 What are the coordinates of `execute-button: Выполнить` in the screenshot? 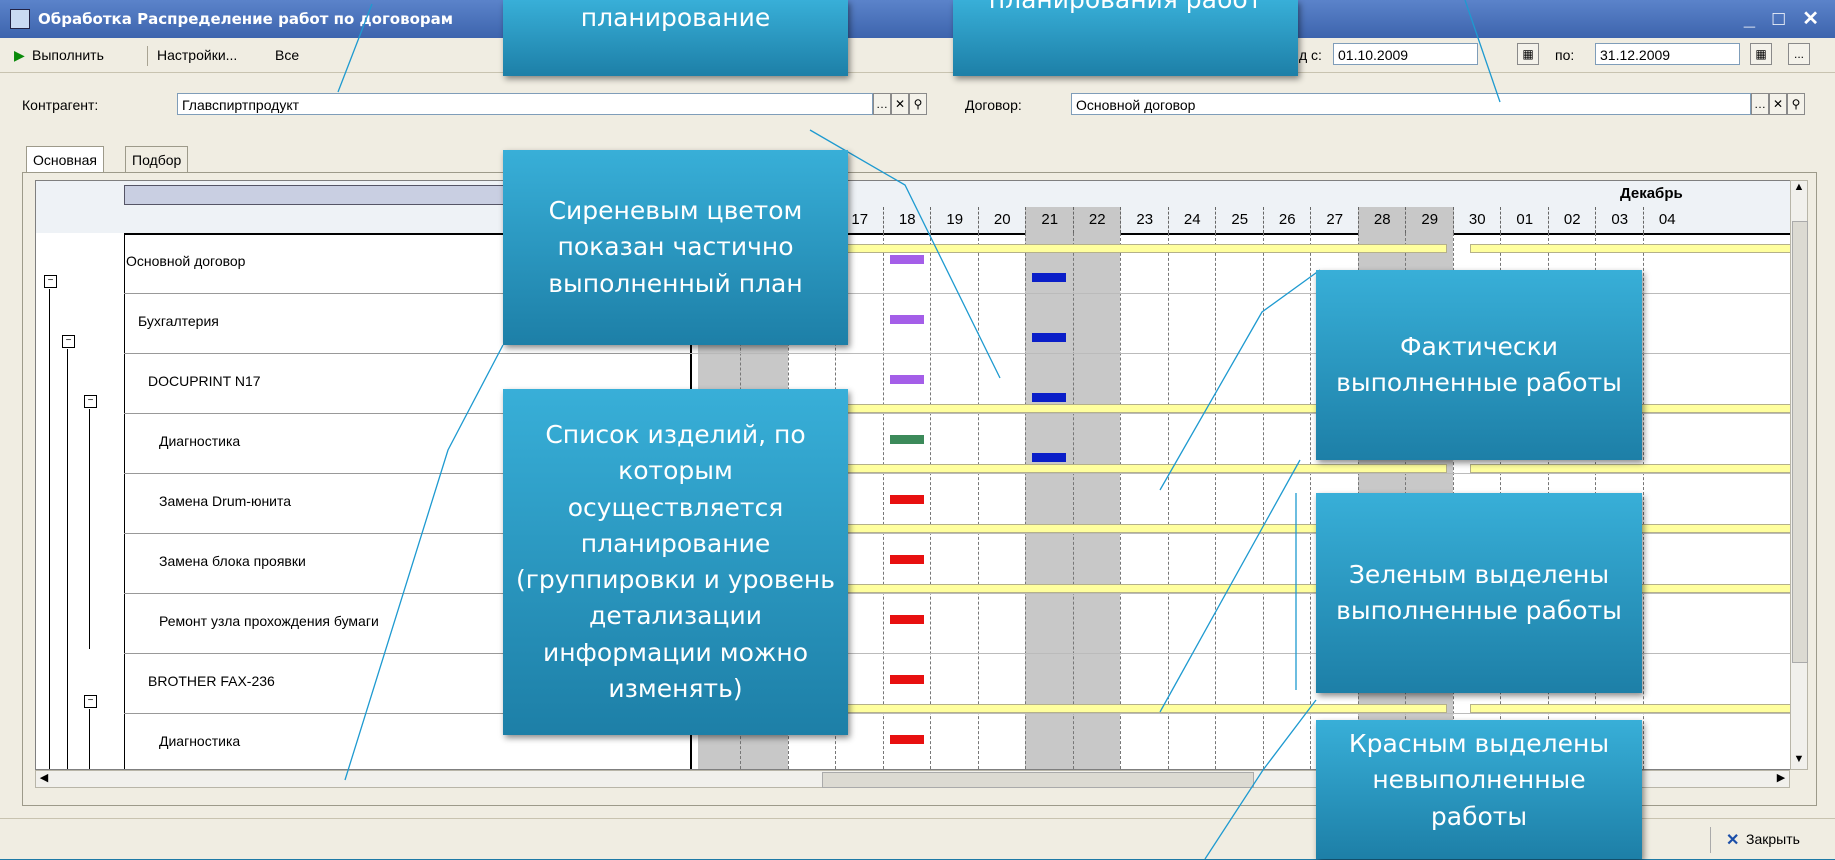 It's located at (68, 55).